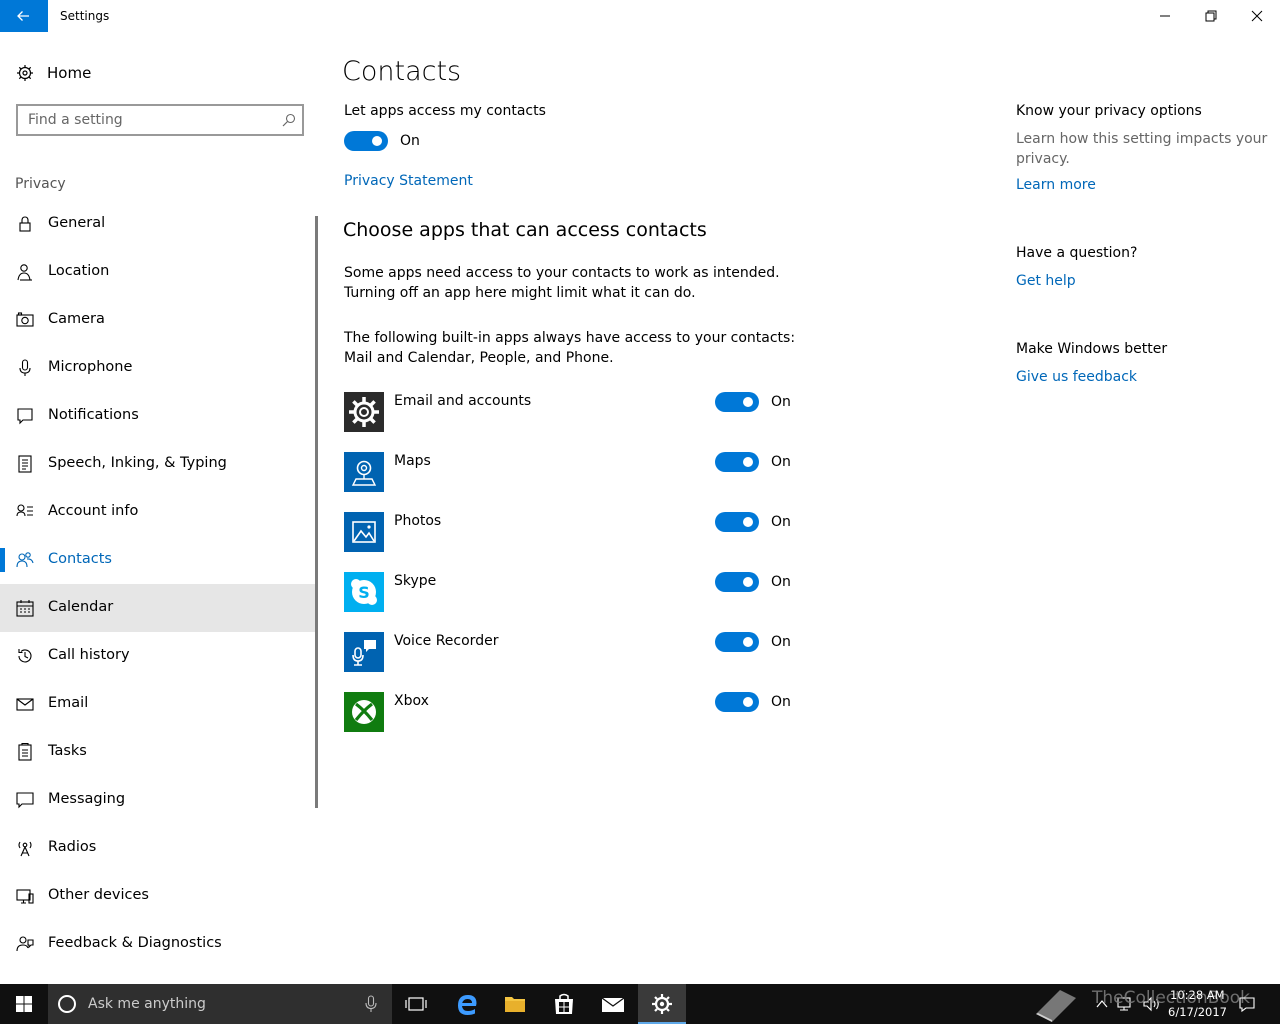 This screenshot has height=1028, width=1280. What do you see at coordinates (1197, 995) in the screenshot?
I see `clock-time: 10:28 AM` at bounding box center [1197, 995].